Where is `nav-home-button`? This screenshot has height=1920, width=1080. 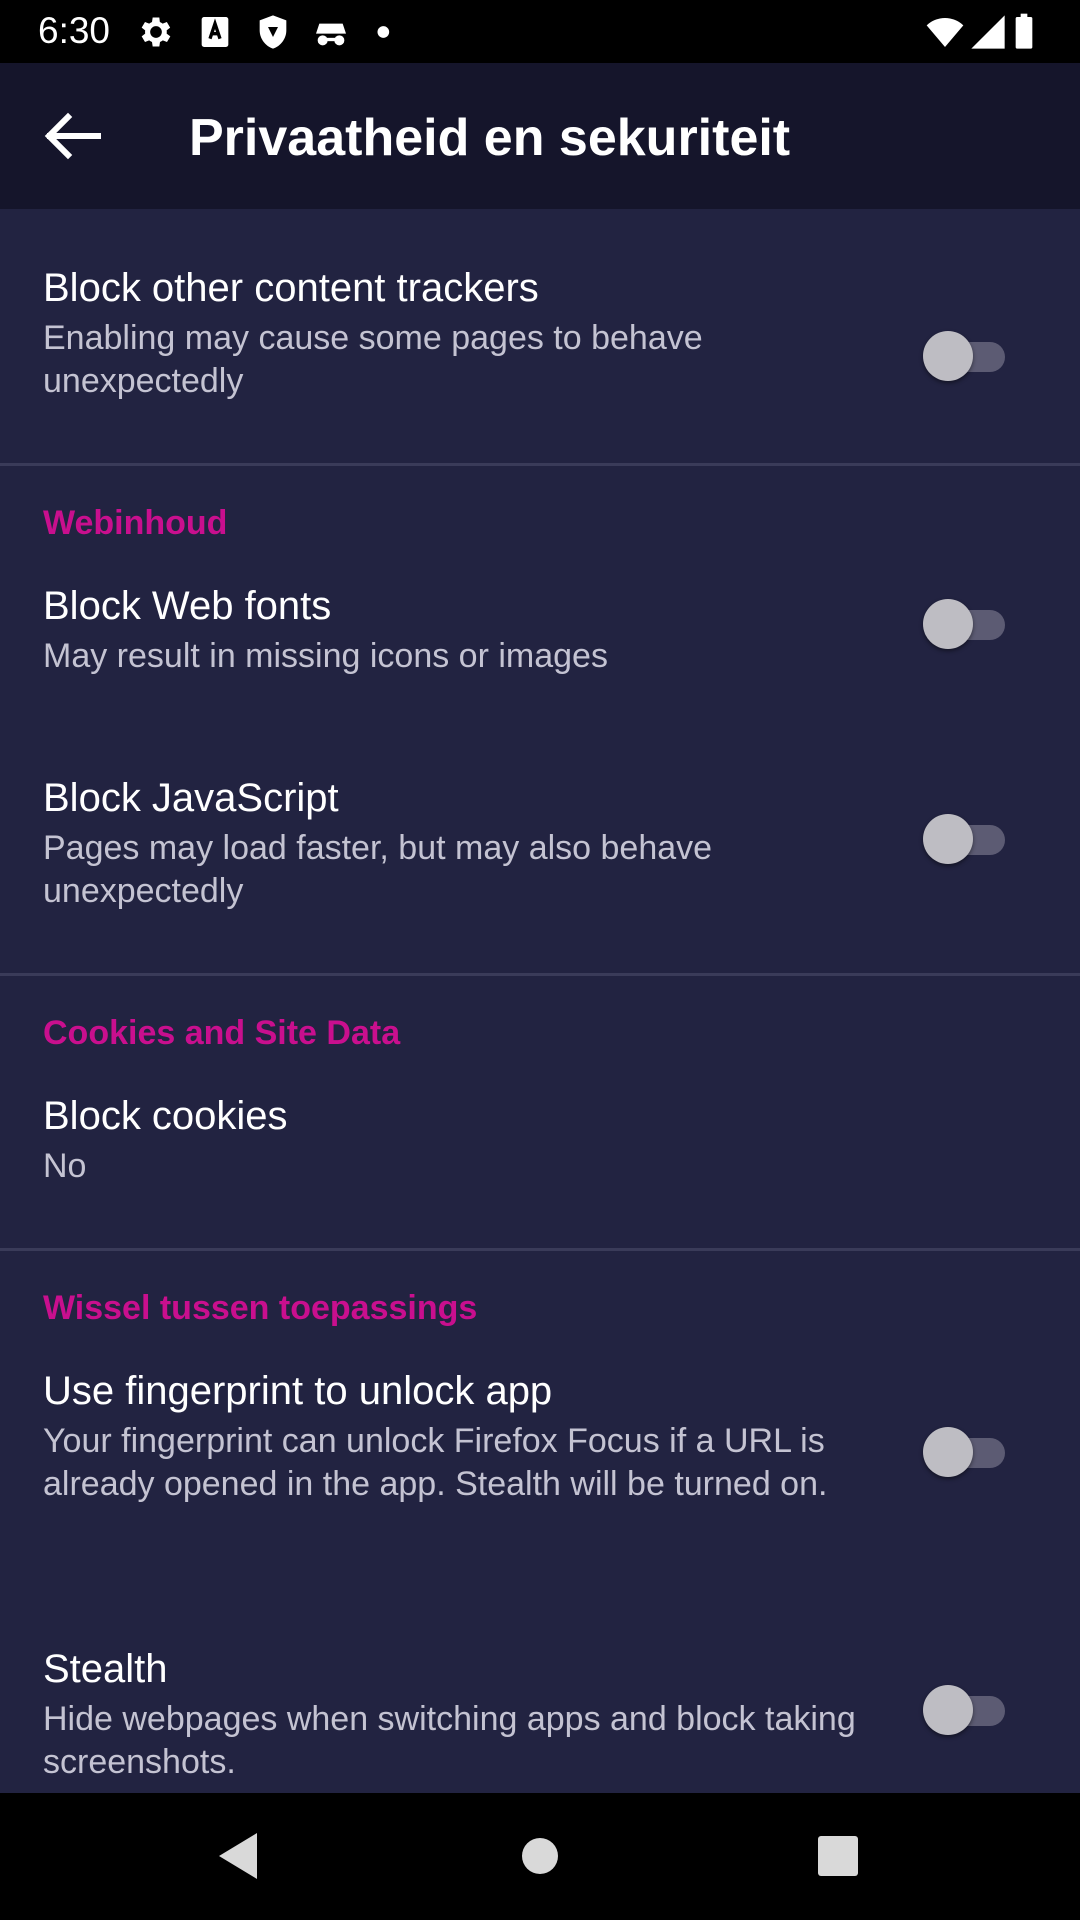 nav-home-button is located at coordinates (540, 1856).